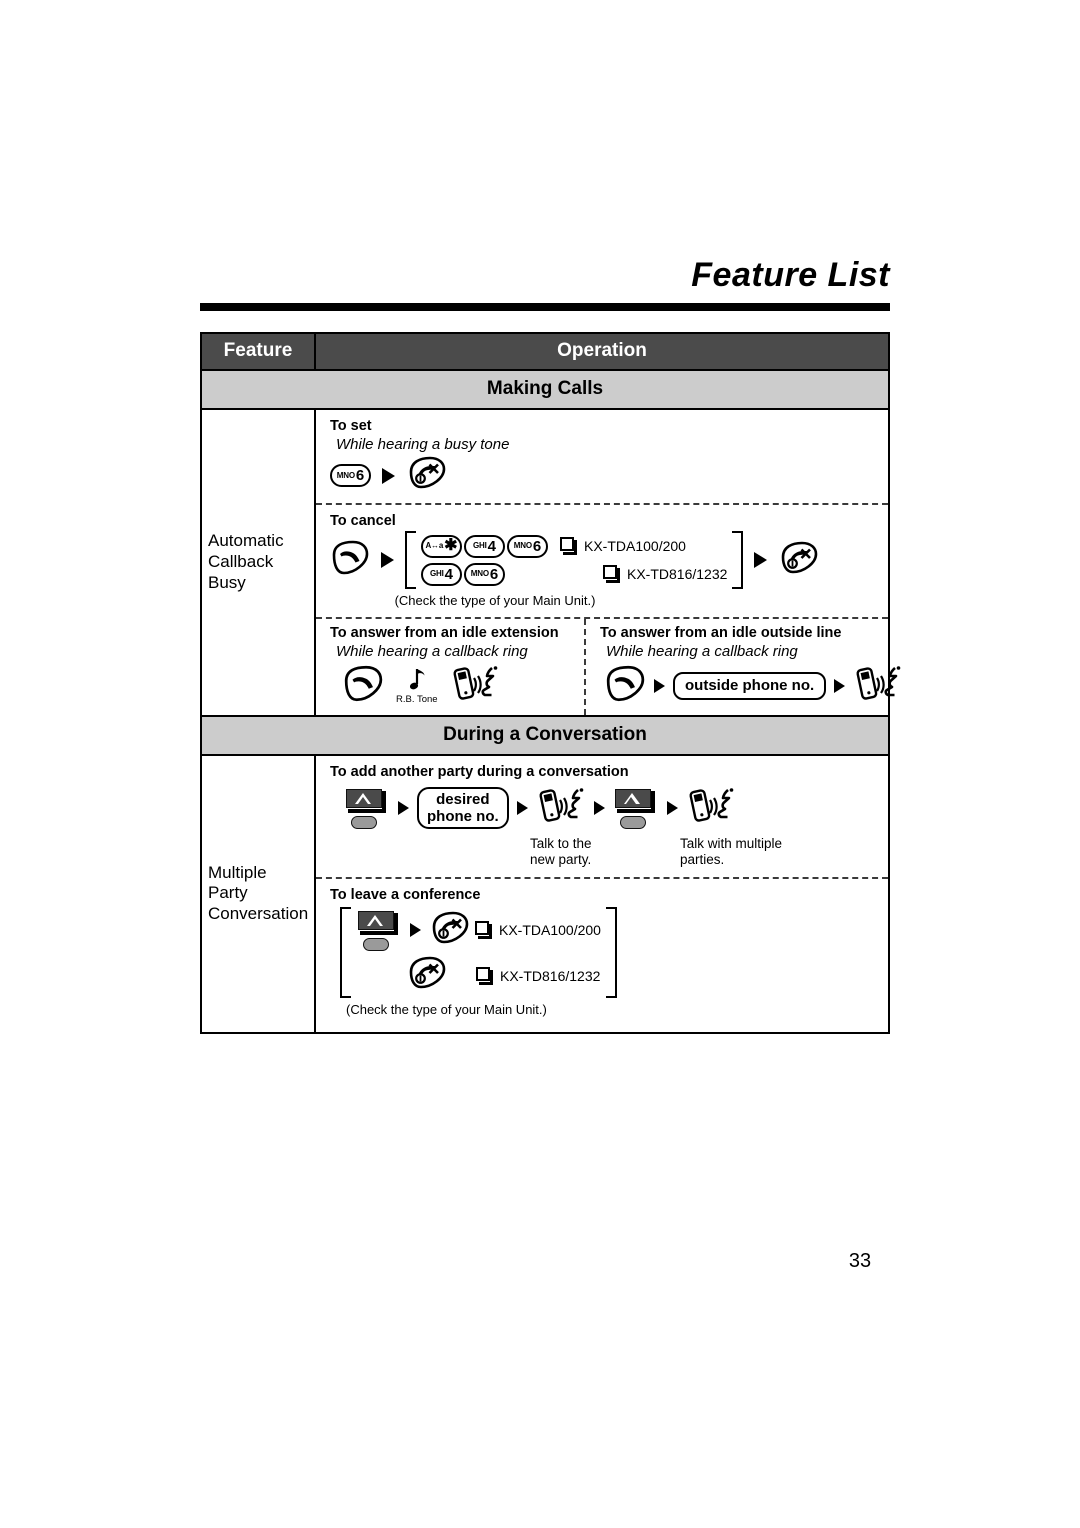 The image size is (1080, 1528). Describe the element at coordinates (259, 351) in the screenshot. I see `column-header-feature: Feature` at that location.